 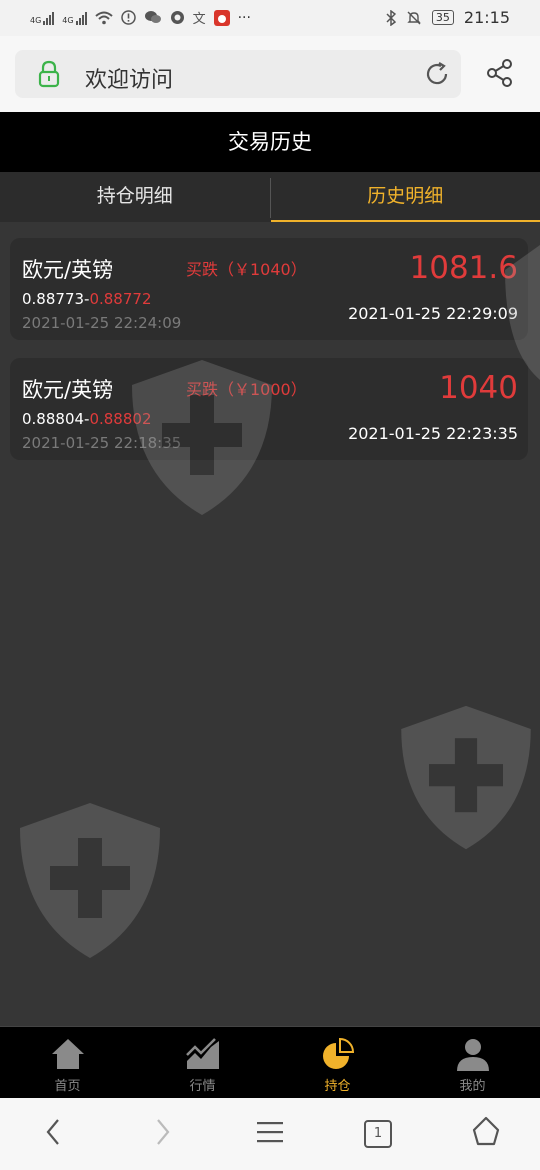 I want to click on alert-icon, so click(x=128, y=17).